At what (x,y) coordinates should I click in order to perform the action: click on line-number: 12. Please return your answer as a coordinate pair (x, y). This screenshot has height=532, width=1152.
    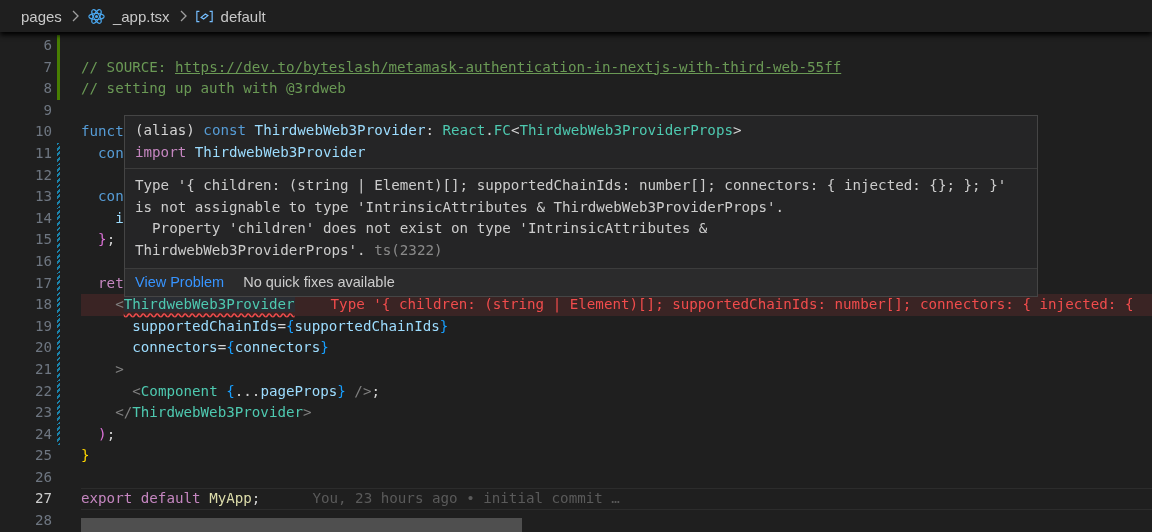
    Looking at the image, I should click on (42, 175).